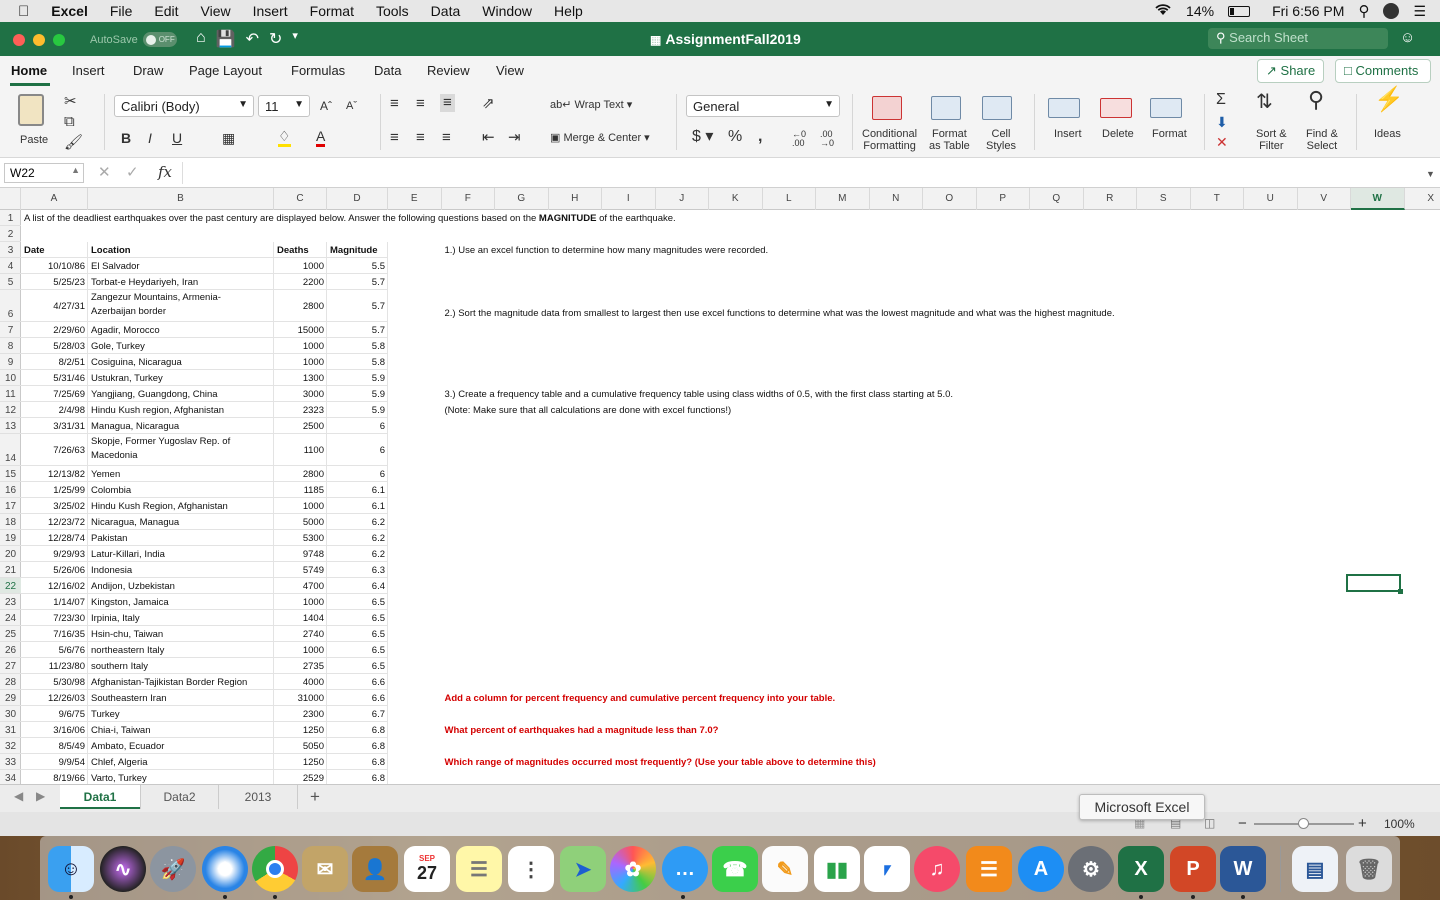  What do you see at coordinates (325, 869) in the screenshot?
I see `mail-icon: ✉` at bounding box center [325, 869].